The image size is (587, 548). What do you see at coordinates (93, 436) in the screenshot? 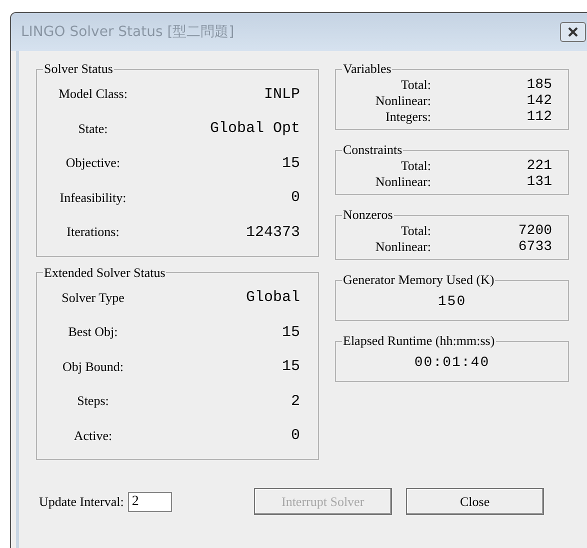
I see `field-label: Active:` at bounding box center [93, 436].